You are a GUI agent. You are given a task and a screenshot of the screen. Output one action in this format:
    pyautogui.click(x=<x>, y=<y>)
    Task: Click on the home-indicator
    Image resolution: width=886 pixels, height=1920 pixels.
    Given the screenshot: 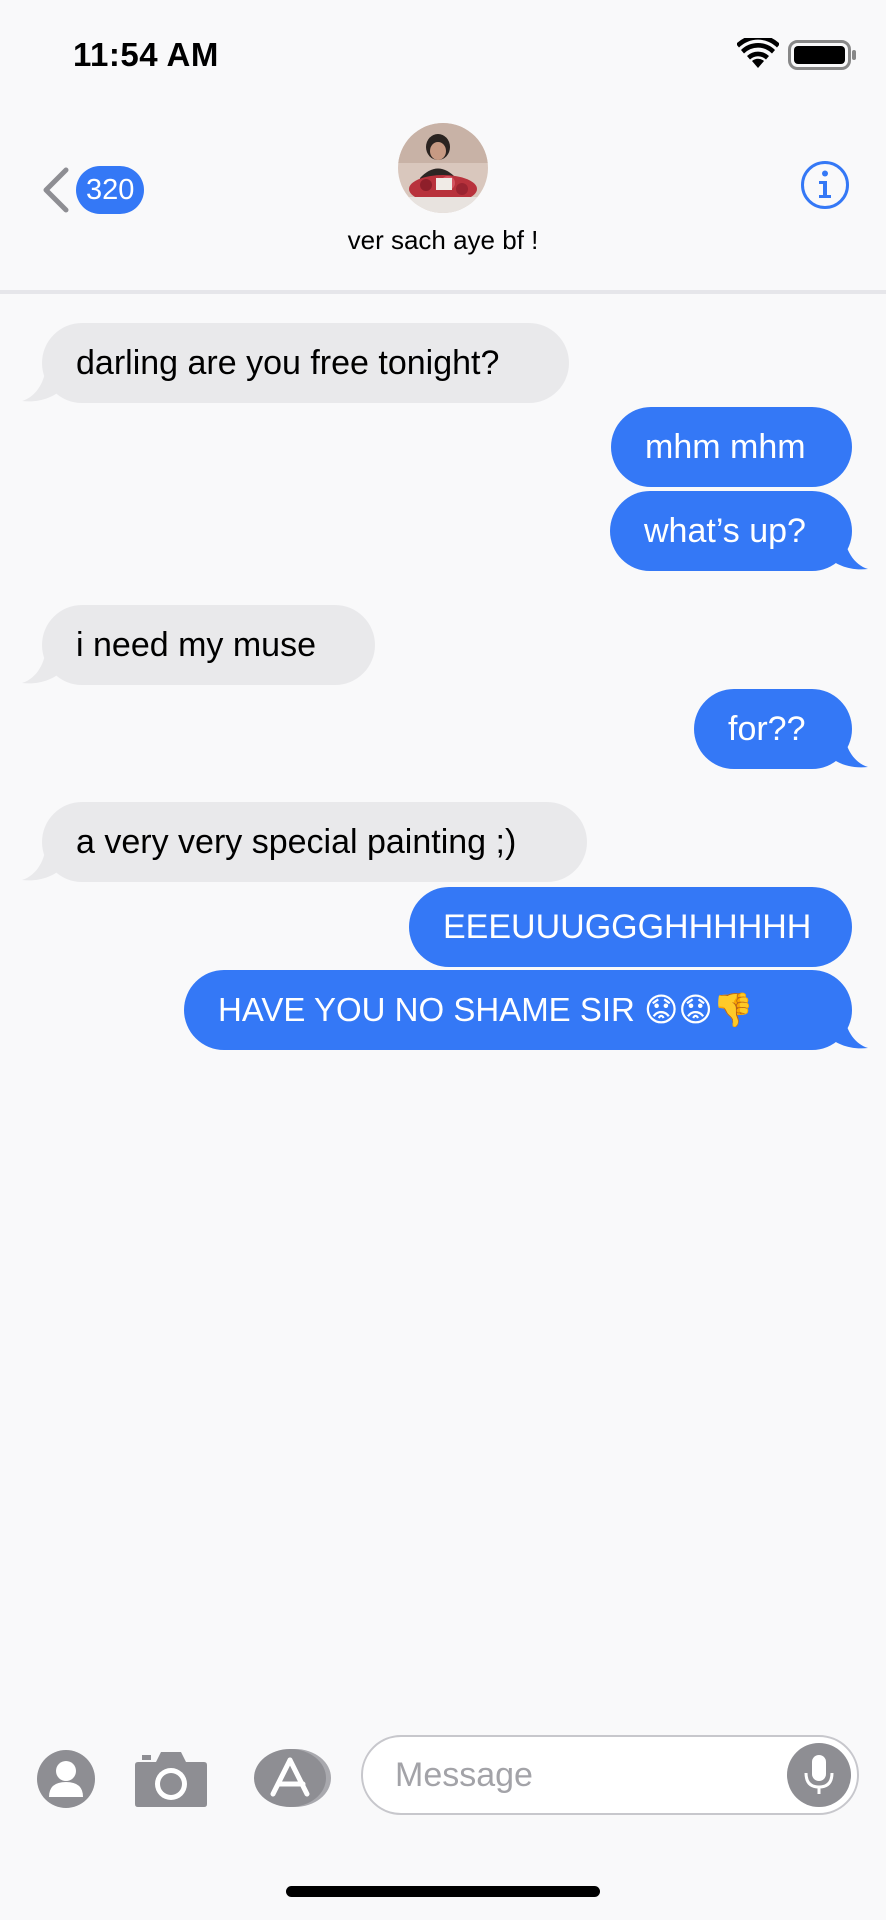 What is the action you would take?
    pyautogui.click(x=443, y=1891)
    